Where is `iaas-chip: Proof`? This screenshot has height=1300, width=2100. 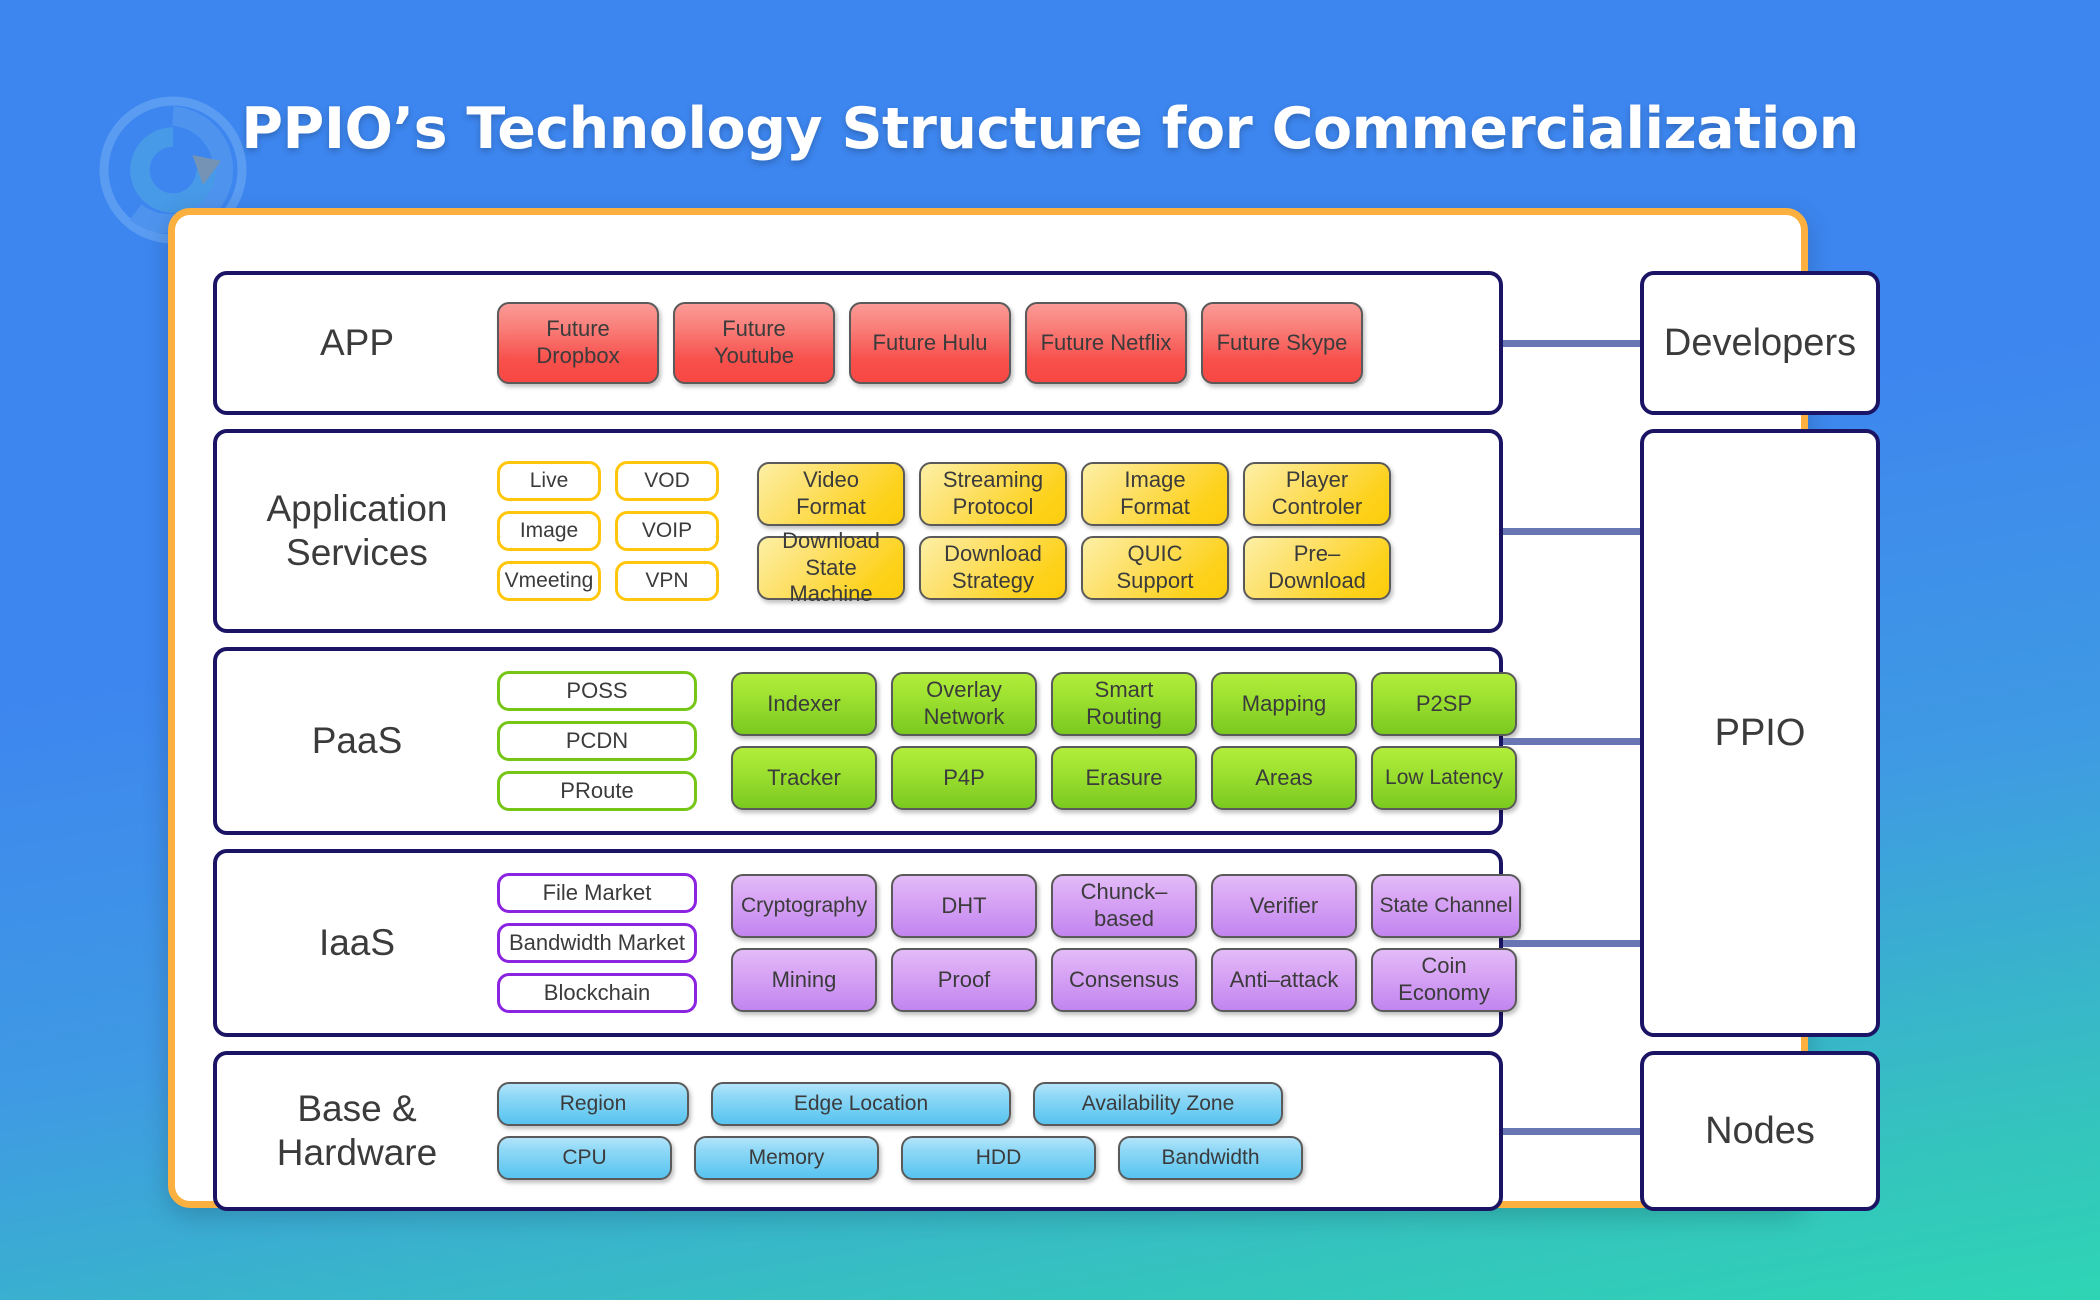
iaas-chip: Proof is located at coordinates (964, 980).